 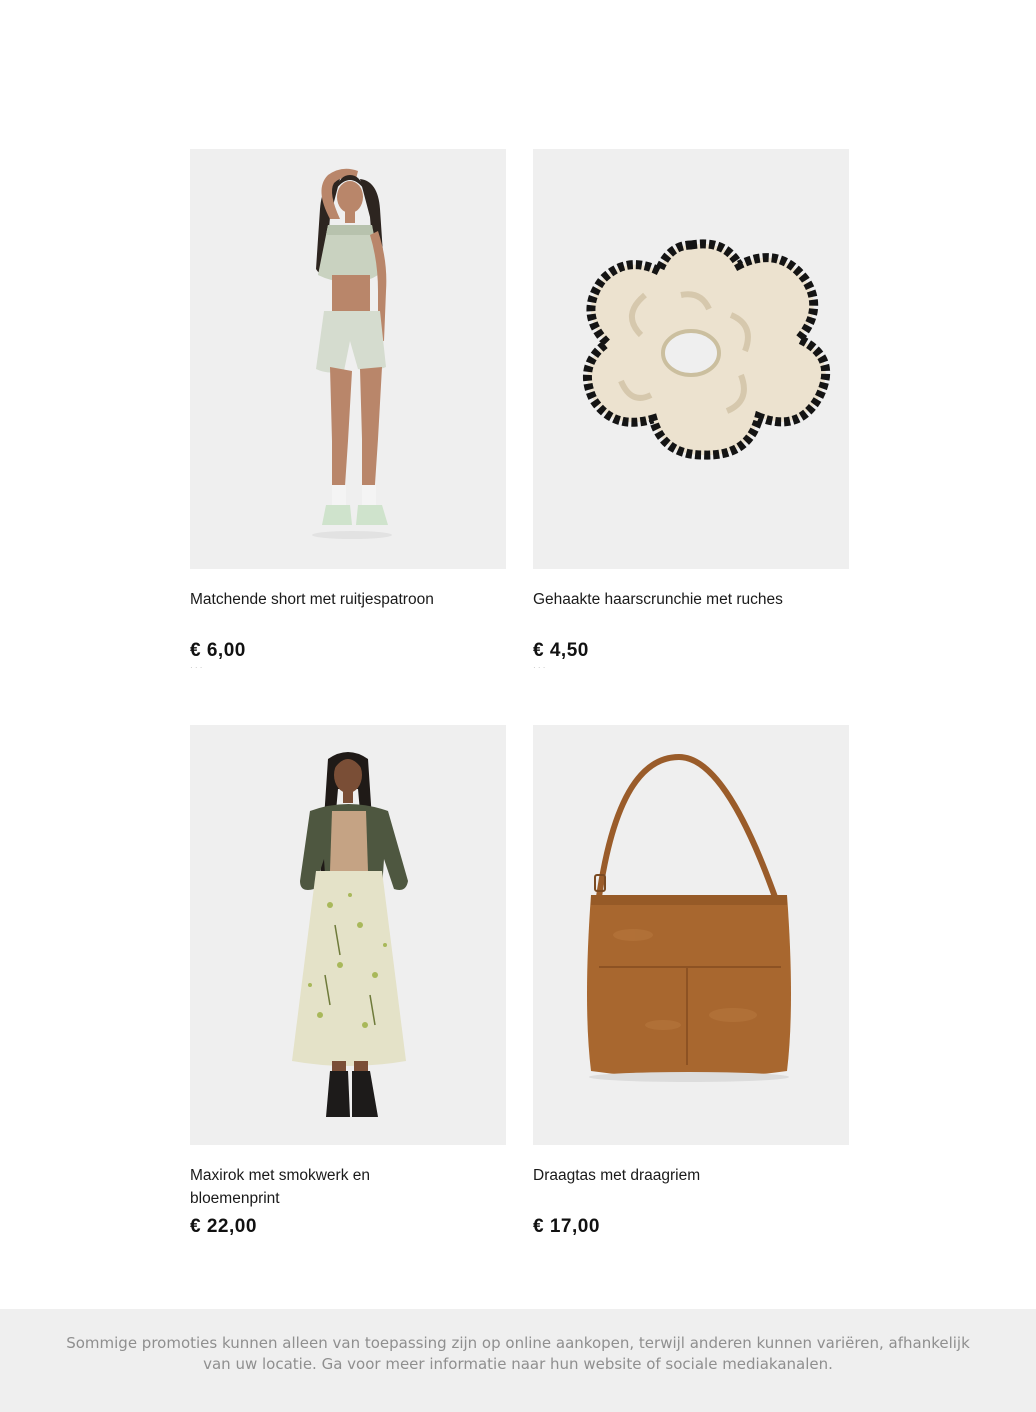 I want to click on product-price: € 6,00, so click(x=218, y=650).